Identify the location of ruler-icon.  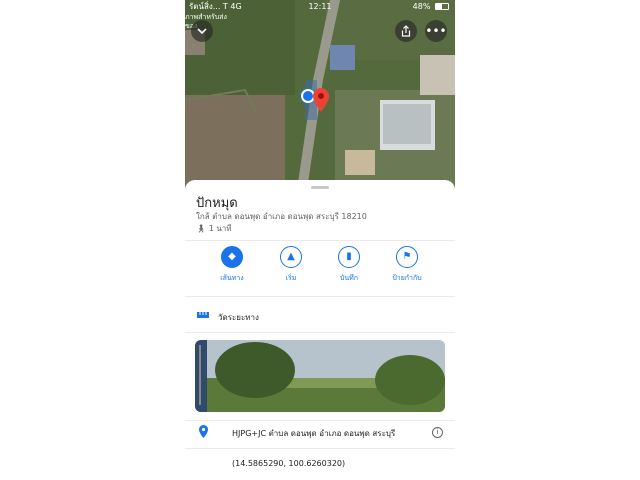
(203, 315).